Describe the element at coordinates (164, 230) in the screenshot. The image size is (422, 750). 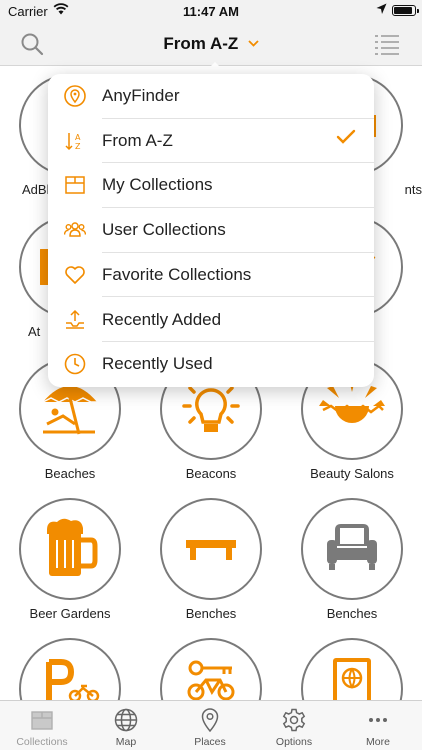
I see `menu-item-label: User Collections` at that location.